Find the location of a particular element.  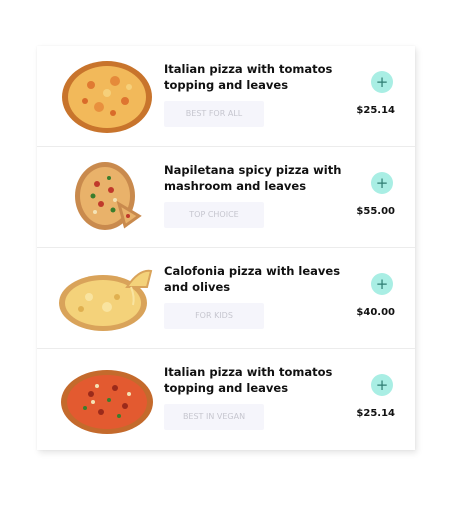

item-tag: BEST FOR ALL is located at coordinates (214, 114).